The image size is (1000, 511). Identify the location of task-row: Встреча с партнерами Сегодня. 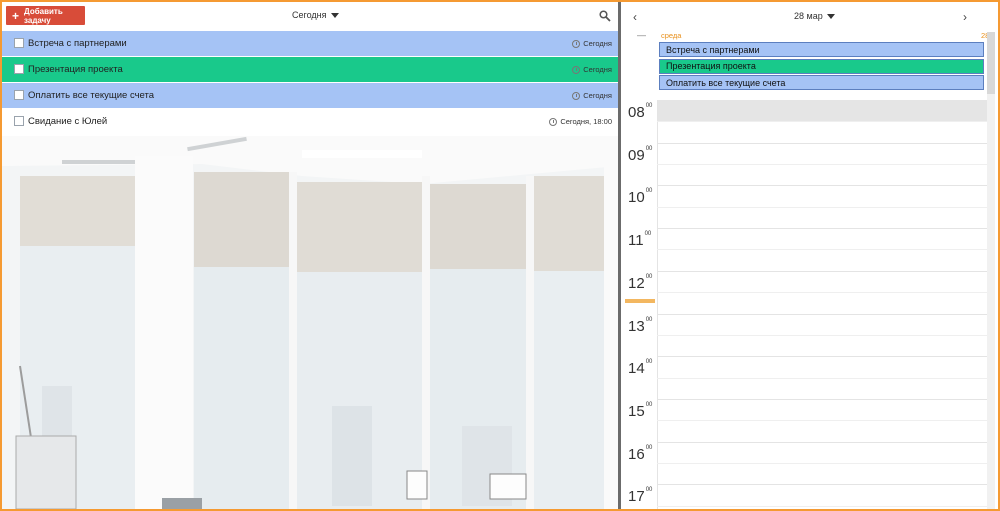
(310, 44).